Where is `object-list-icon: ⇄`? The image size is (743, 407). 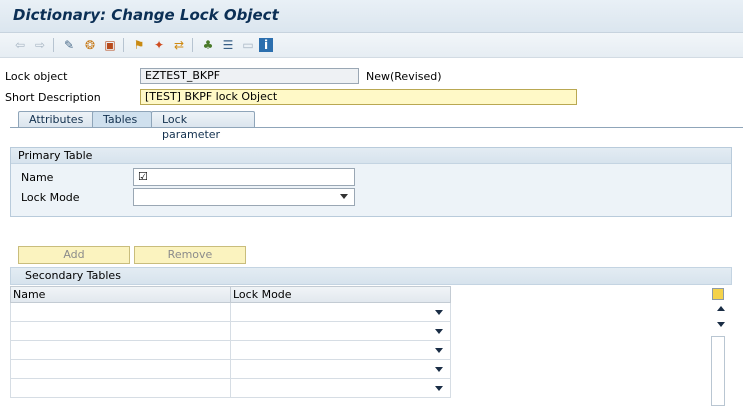
object-list-icon: ⇄ is located at coordinates (179, 45).